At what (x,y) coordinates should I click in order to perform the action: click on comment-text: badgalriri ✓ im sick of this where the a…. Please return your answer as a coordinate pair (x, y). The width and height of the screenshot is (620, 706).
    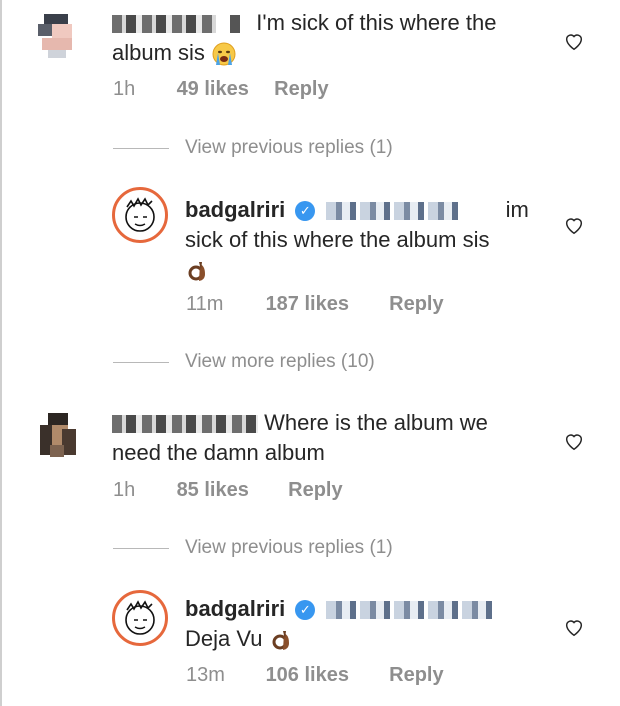
    Looking at the image, I should click on (365, 240).